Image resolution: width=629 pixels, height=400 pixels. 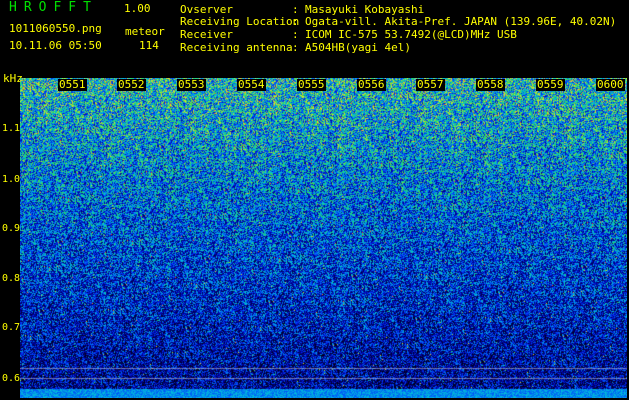 What do you see at coordinates (11, 278) in the screenshot?
I see `y-tick: 0.8` at bounding box center [11, 278].